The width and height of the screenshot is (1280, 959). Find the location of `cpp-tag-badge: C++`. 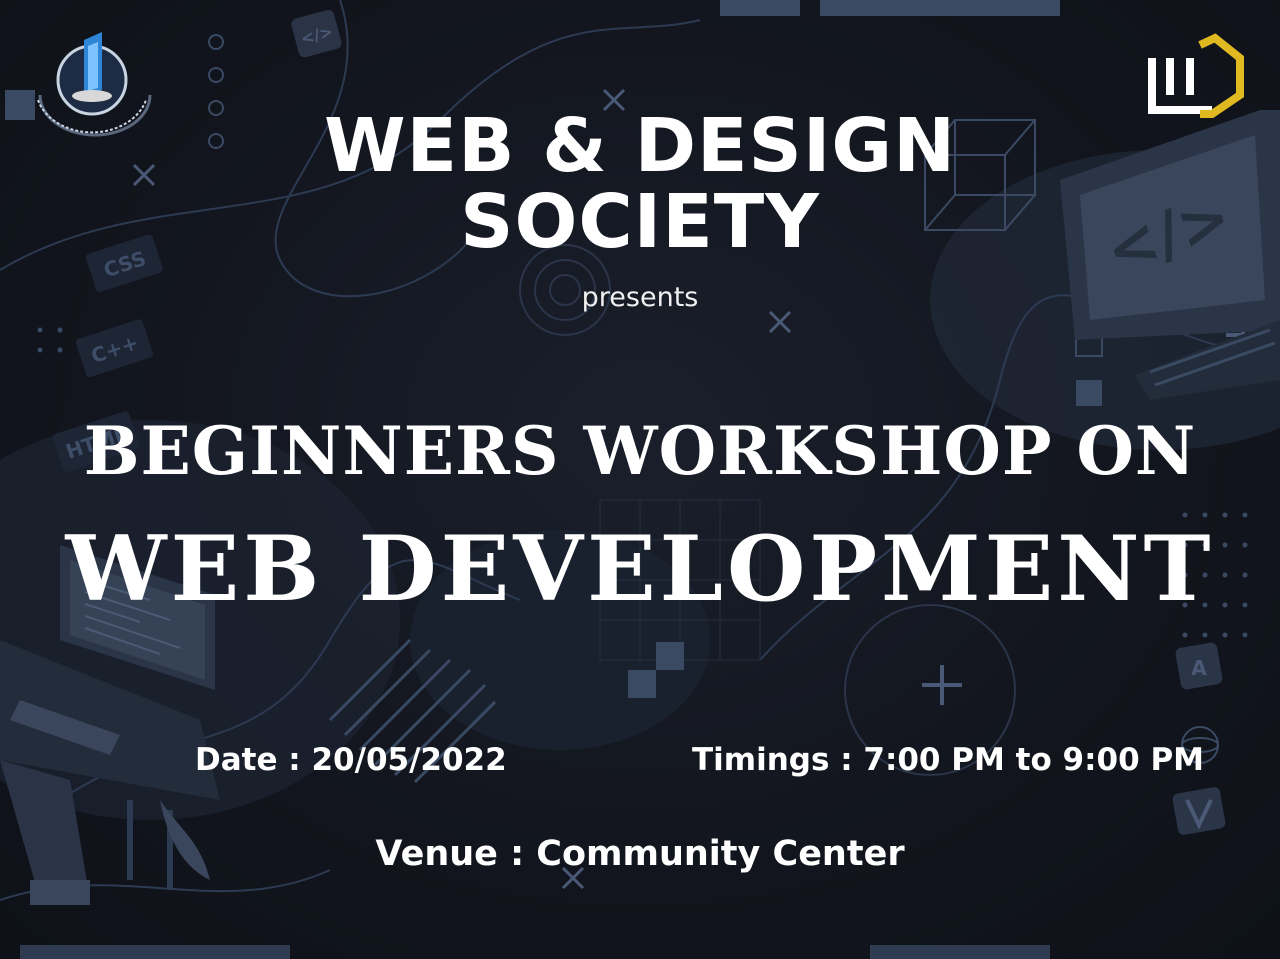

cpp-tag-badge: C++ is located at coordinates (114, 348).